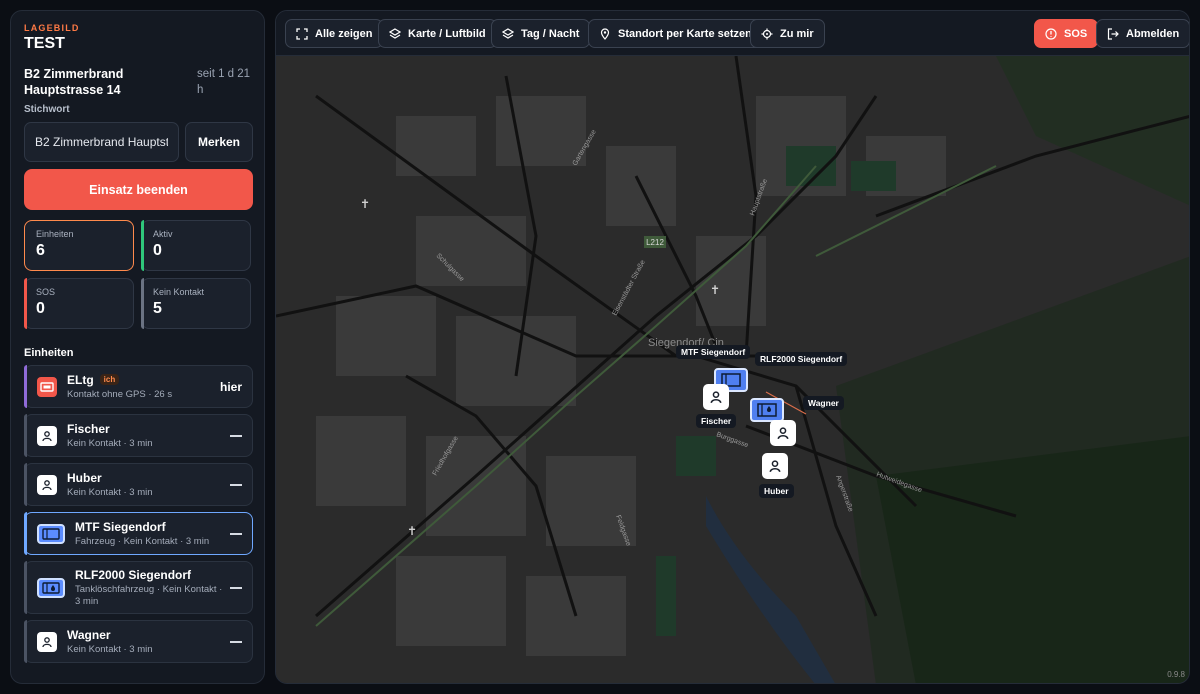 Image resolution: width=1200 pixels, height=694 pixels. What do you see at coordinates (767, 33) in the screenshot?
I see `crosshair-icon` at bounding box center [767, 33].